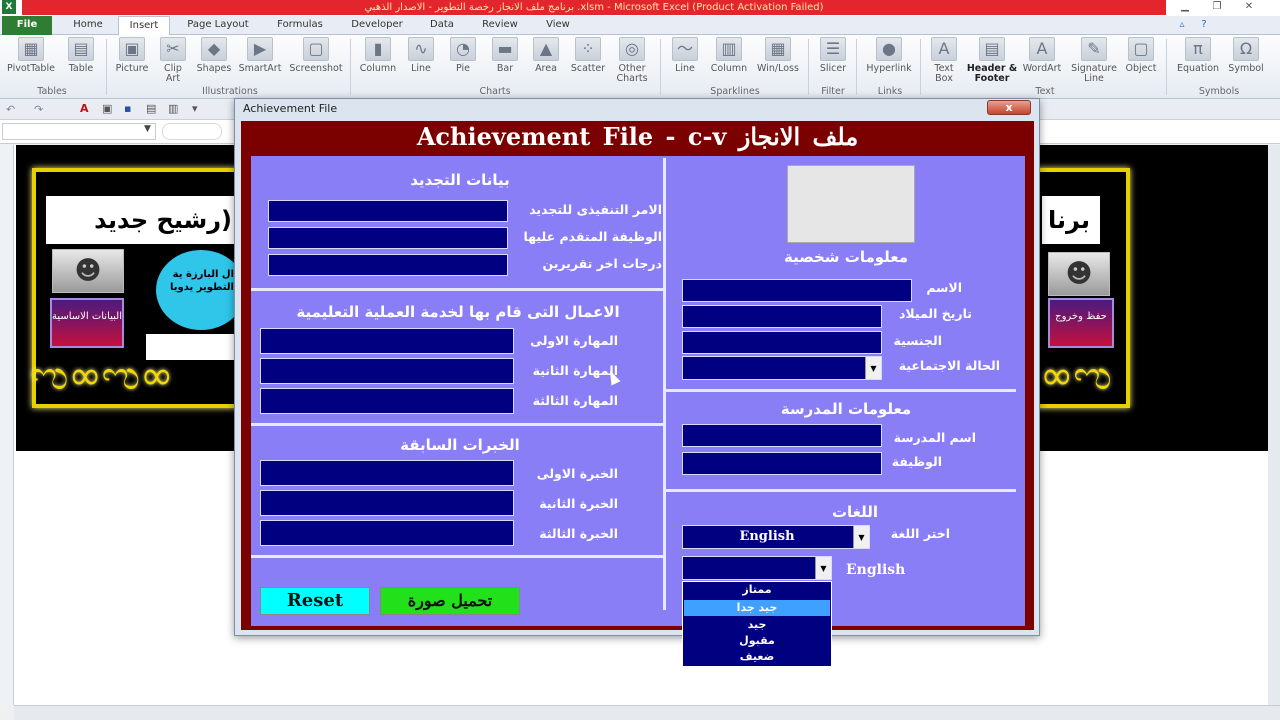 This screenshot has width=1280, height=720. I want to click on school-name-label: اسم المدرسة, so click(934, 437).